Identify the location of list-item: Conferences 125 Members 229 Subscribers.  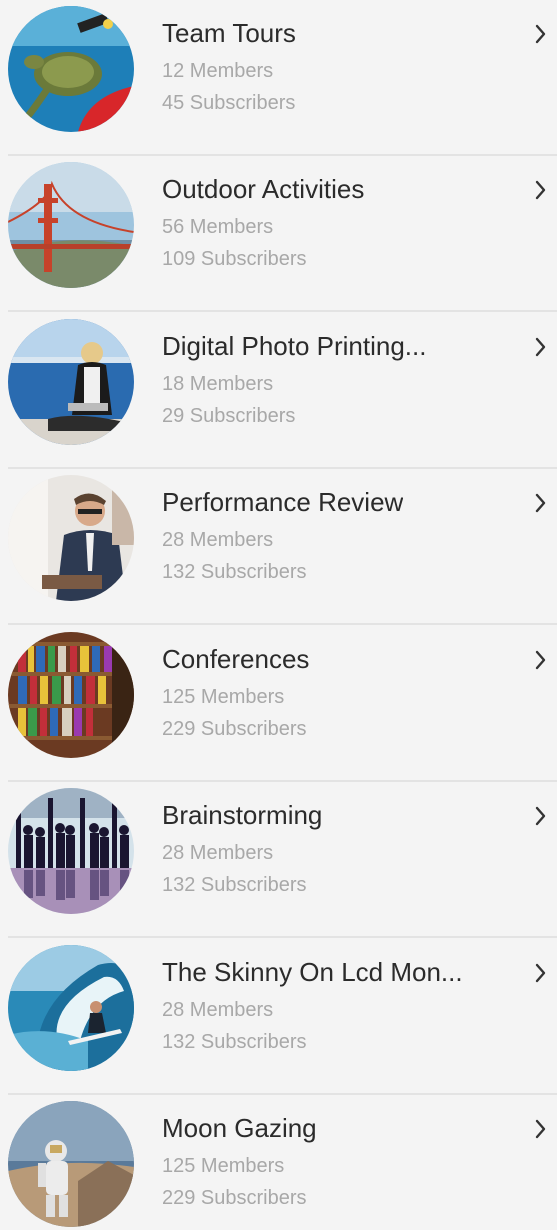
(278, 704).